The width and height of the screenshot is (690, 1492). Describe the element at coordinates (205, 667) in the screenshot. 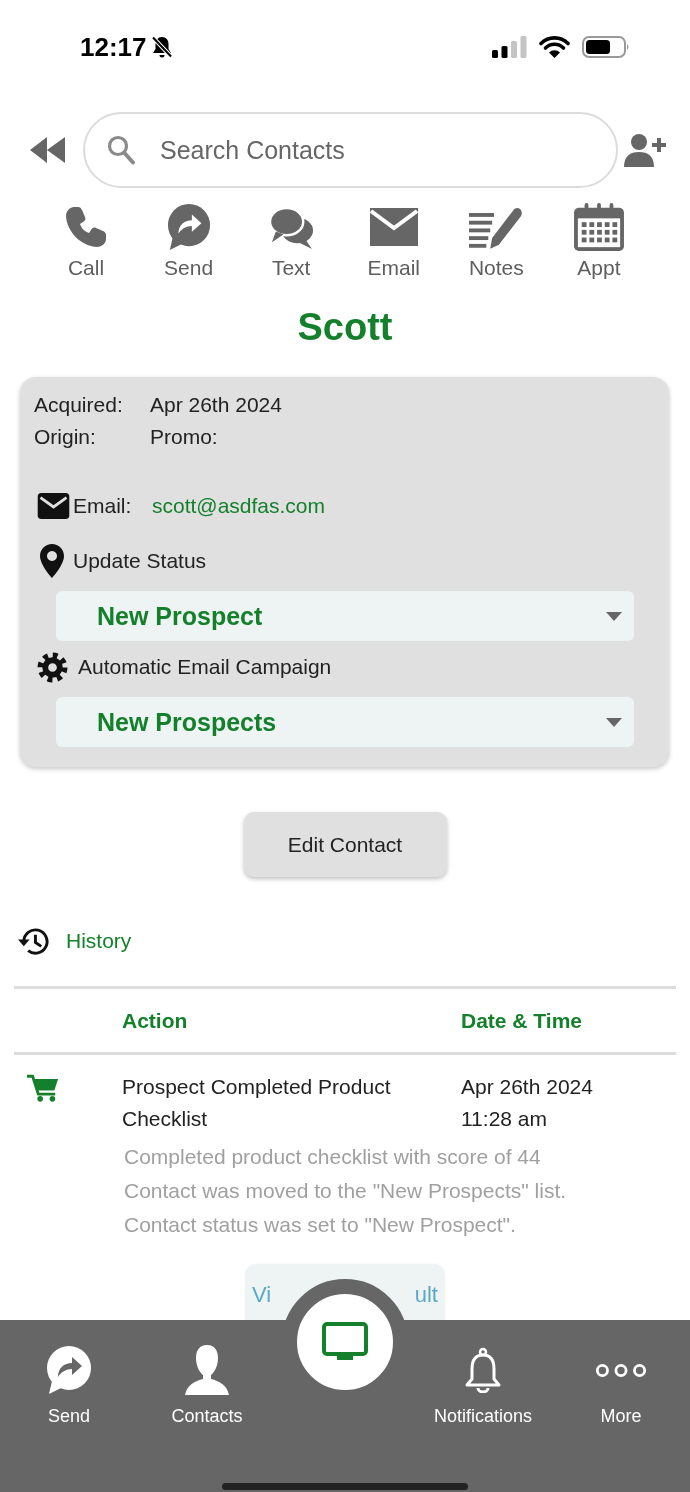

I see `campaign-label: Automatic Email Campaign` at that location.